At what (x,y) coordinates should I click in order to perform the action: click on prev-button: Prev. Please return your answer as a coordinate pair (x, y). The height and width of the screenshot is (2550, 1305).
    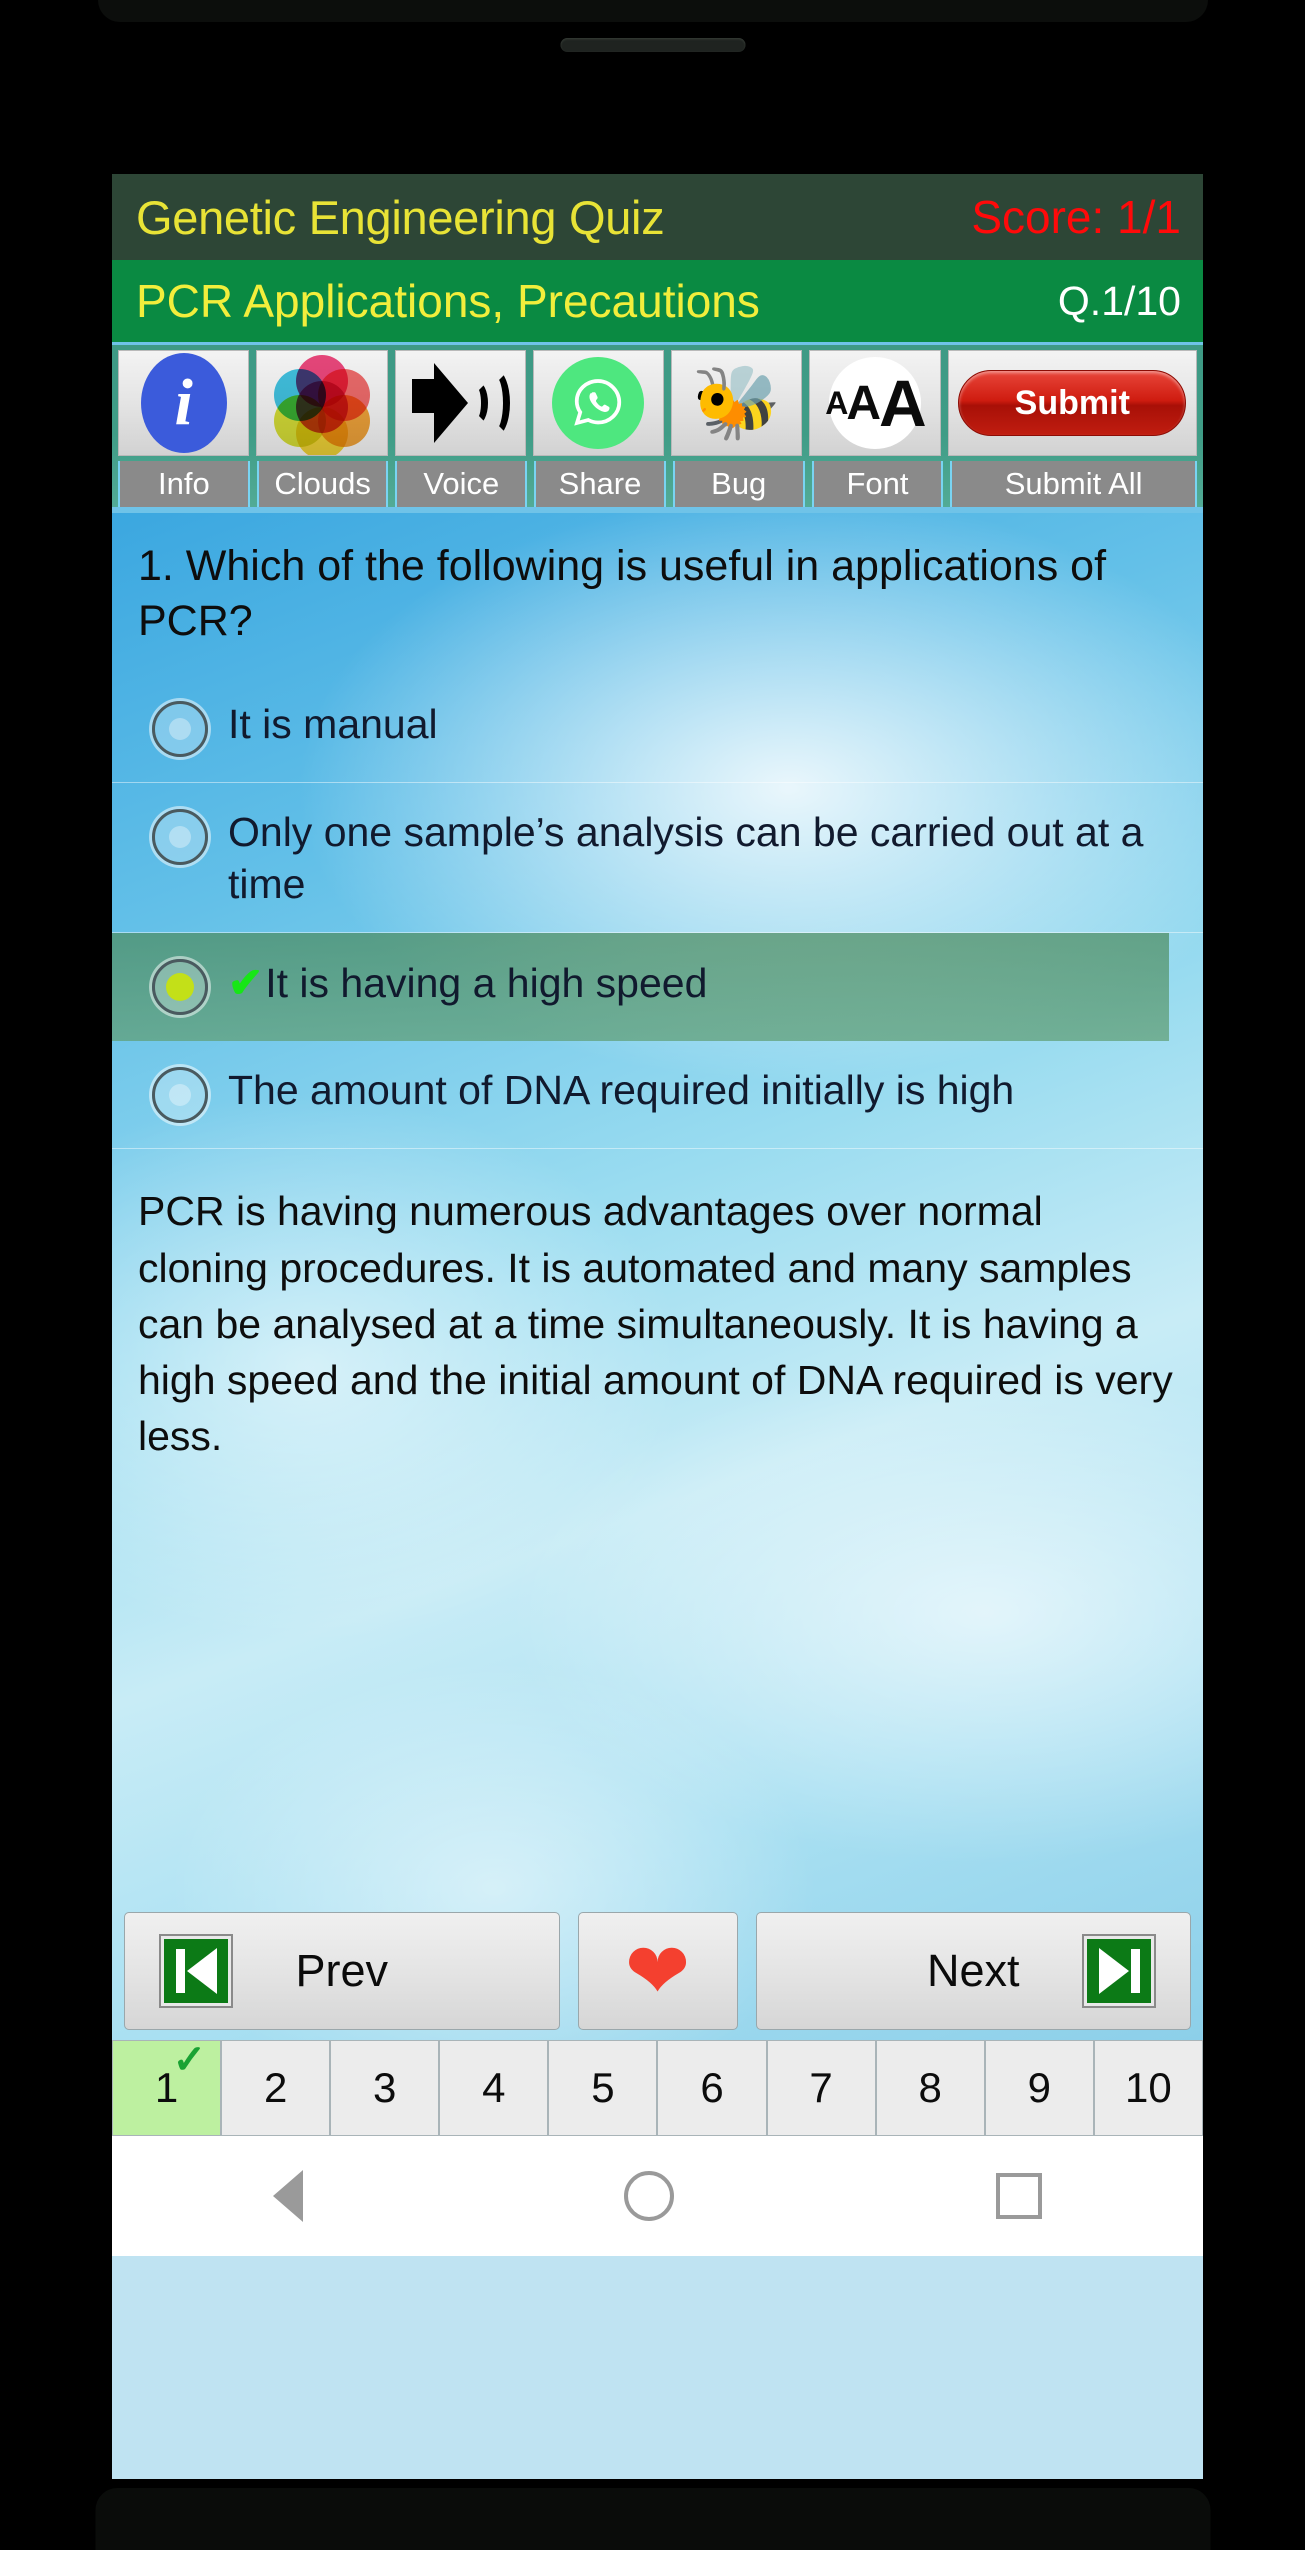
    Looking at the image, I should click on (342, 1971).